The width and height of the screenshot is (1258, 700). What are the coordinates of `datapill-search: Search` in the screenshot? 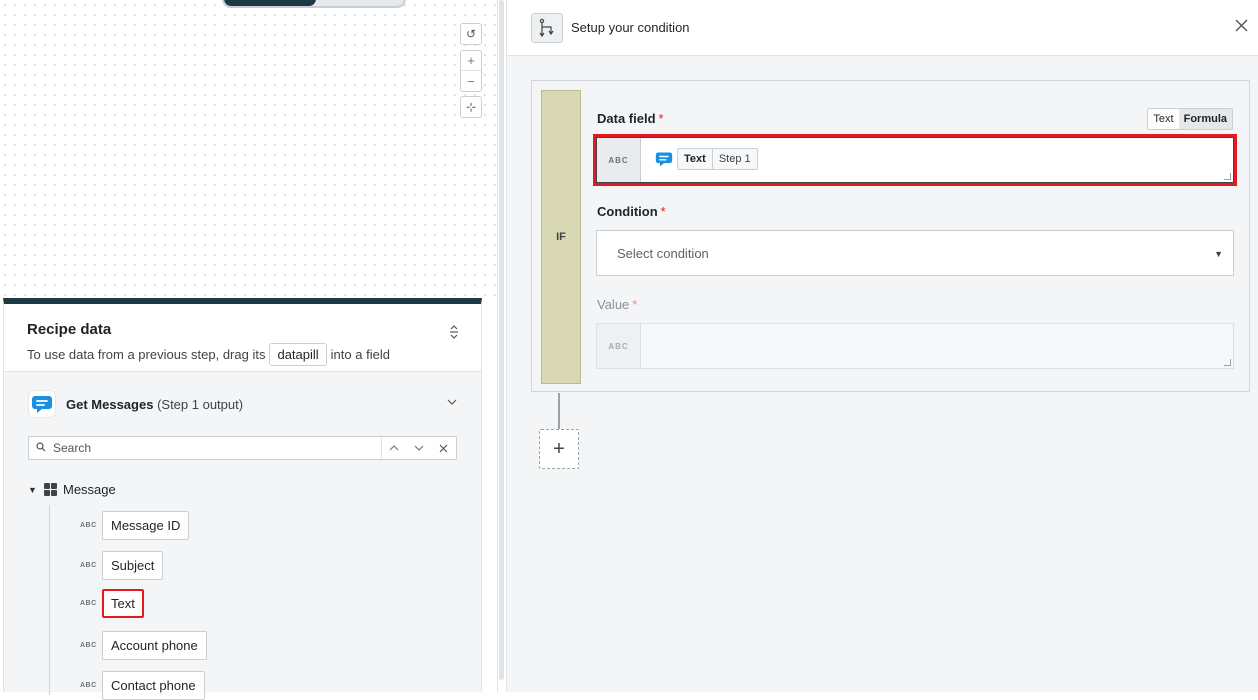 It's located at (242, 448).